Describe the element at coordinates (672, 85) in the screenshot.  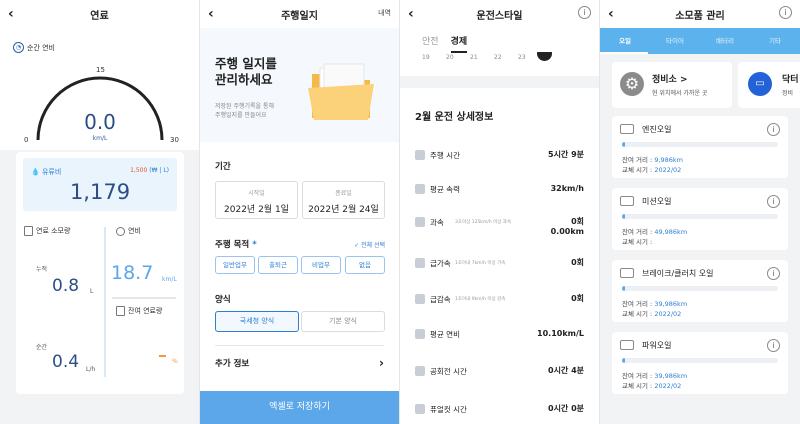
I see `repair-shop-card: ⚙ 정비소 > 현 위치에서 가까운 곳` at that location.